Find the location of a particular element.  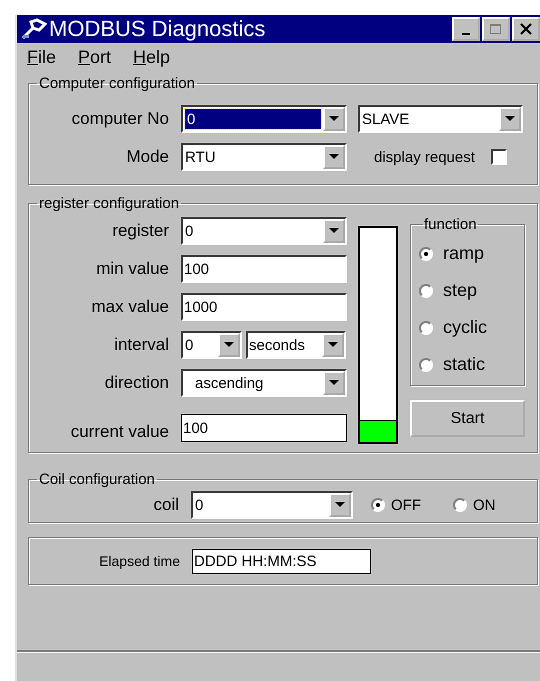

close-icon is located at coordinates (526, 29).